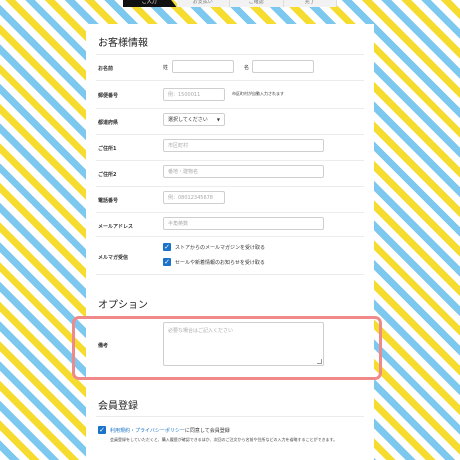 The width and height of the screenshot is (460, 460). I want to click on address2-label: ご住所2, so click(107, 175).